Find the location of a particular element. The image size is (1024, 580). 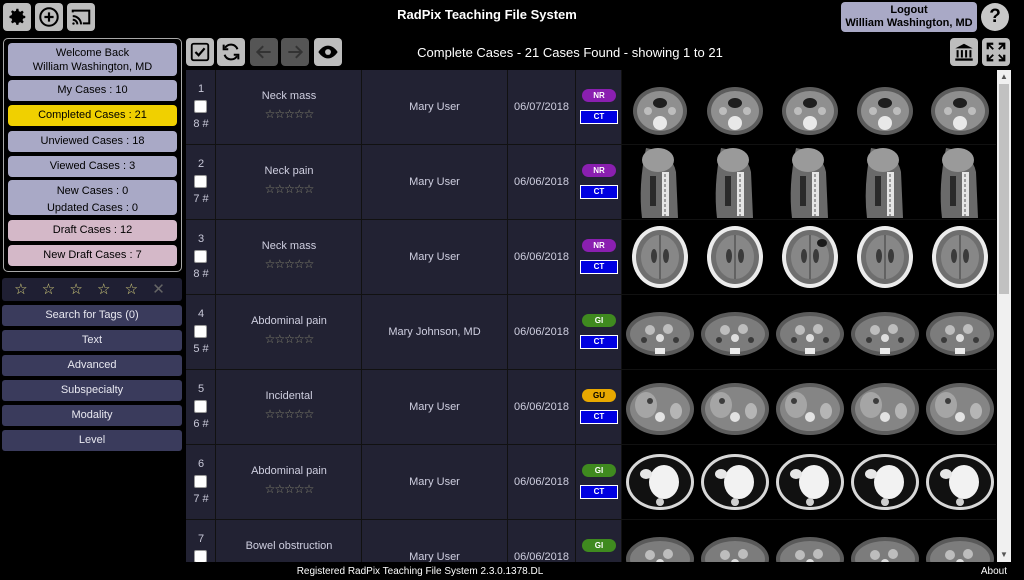

logout-button: Logout William Washington, MD is located at coordinates (909, 17).